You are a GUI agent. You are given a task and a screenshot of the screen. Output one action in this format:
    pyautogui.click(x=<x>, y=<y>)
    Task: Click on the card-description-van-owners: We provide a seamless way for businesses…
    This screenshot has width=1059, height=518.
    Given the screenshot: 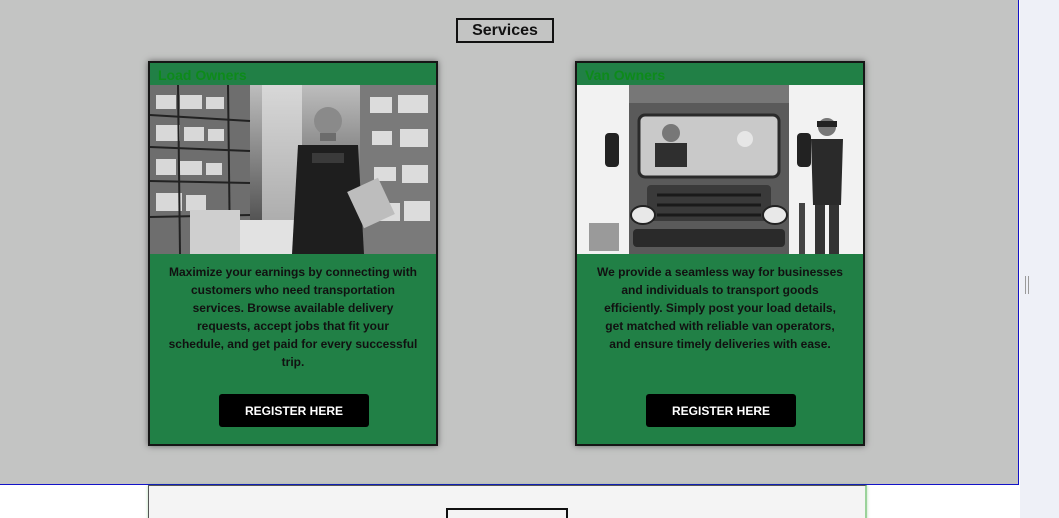 What is the action you would take?
    pyautogui.click(x=720, y=308)
    